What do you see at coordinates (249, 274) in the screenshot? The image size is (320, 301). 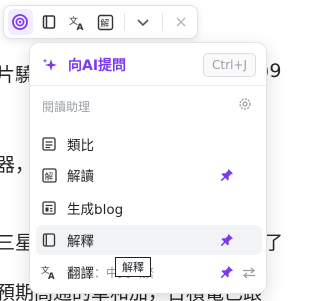 I see `swap-language-icon` at bounding box center [249, 274].